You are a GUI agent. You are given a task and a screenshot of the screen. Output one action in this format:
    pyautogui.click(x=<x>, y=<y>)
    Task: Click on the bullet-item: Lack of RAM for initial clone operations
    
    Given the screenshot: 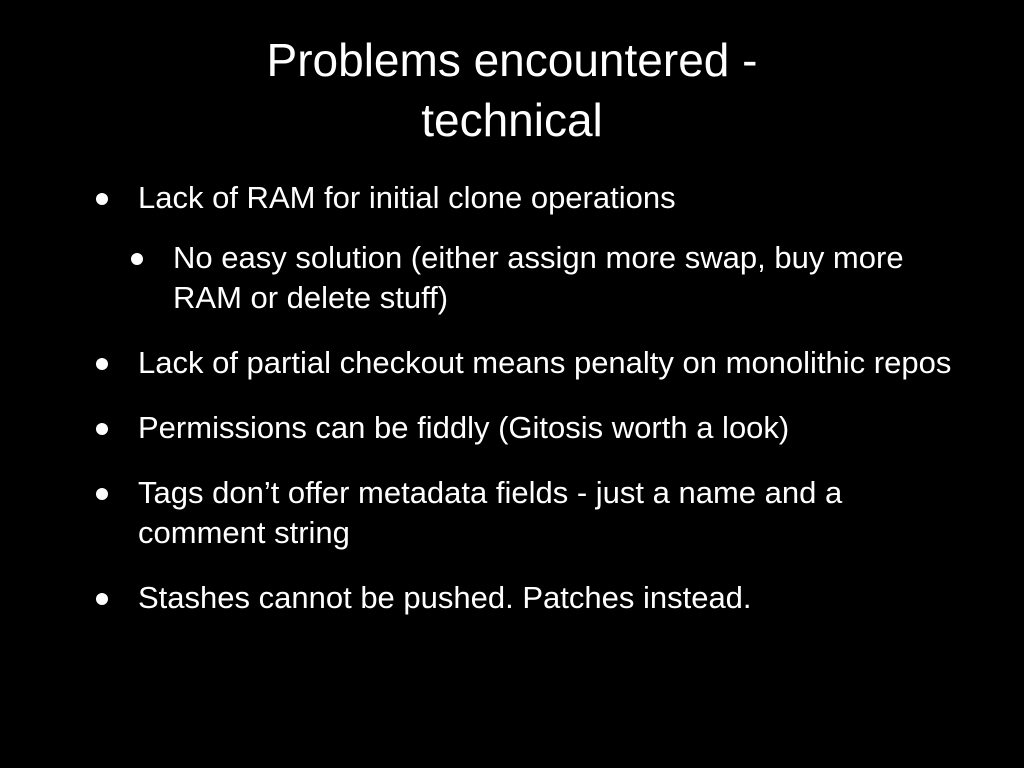 What is the action you would take?
    pyautogui.click(x=512, y=198)
    